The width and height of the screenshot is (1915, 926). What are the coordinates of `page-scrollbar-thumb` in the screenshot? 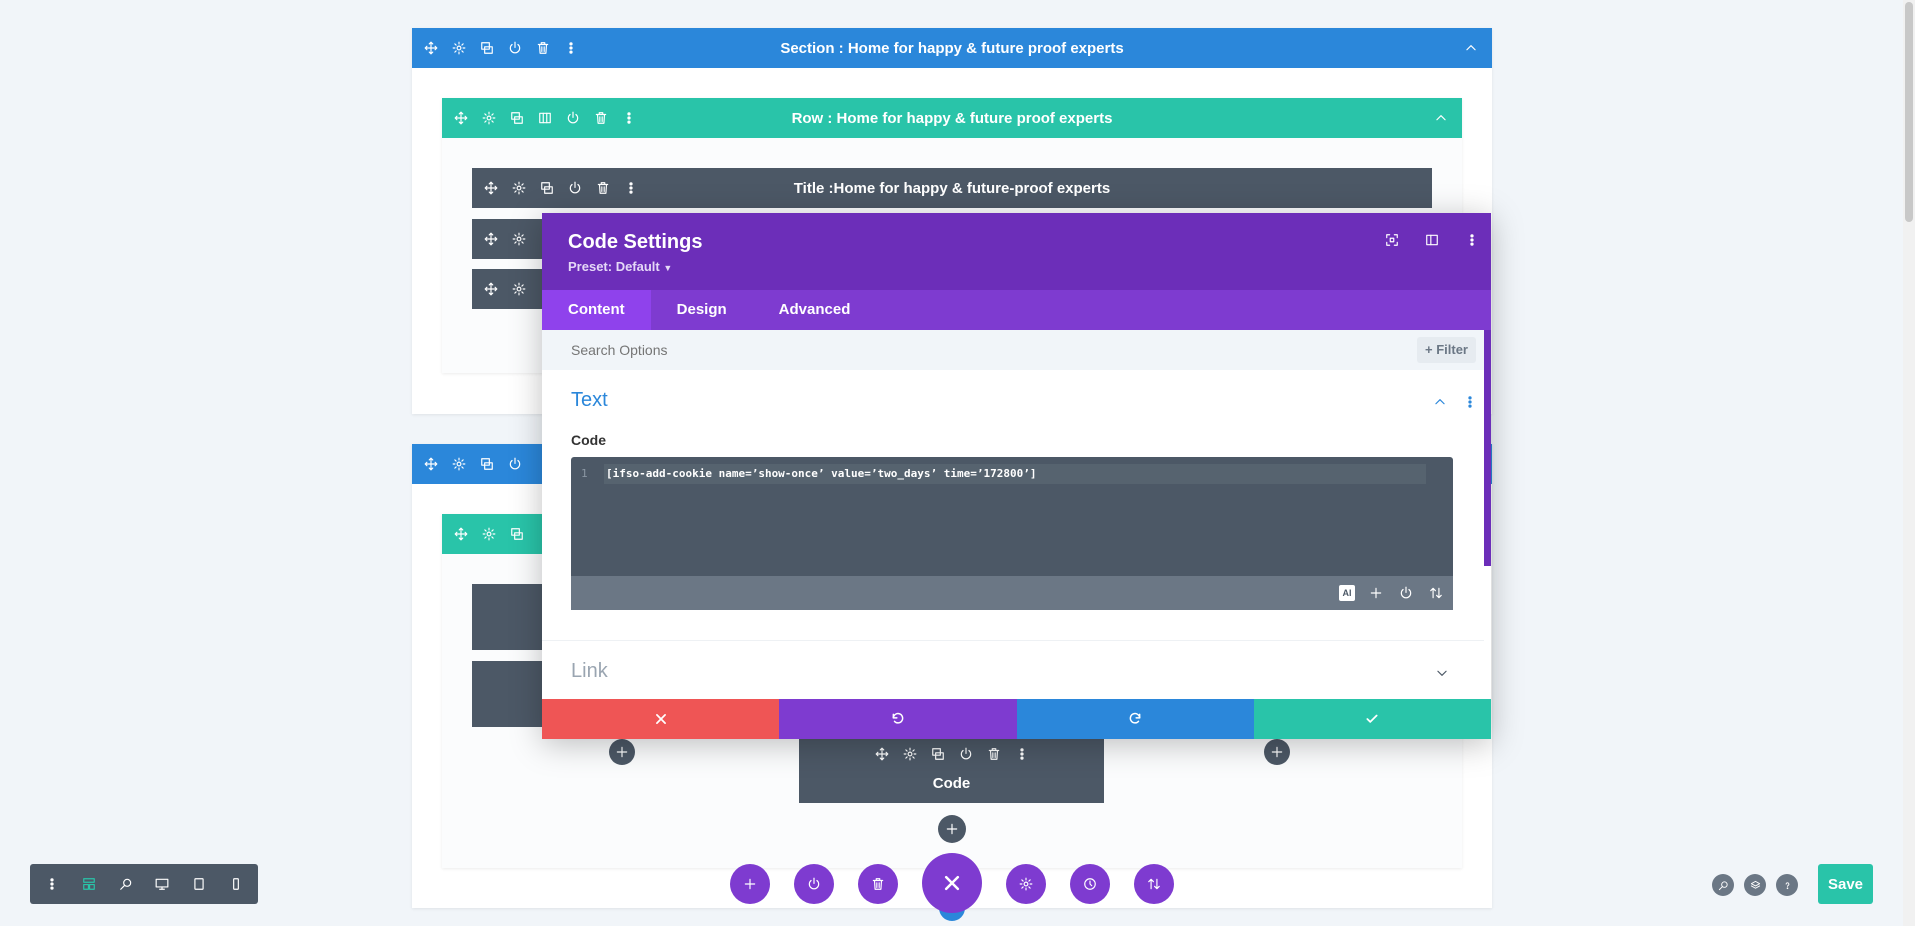 It's located at (1909, 112).